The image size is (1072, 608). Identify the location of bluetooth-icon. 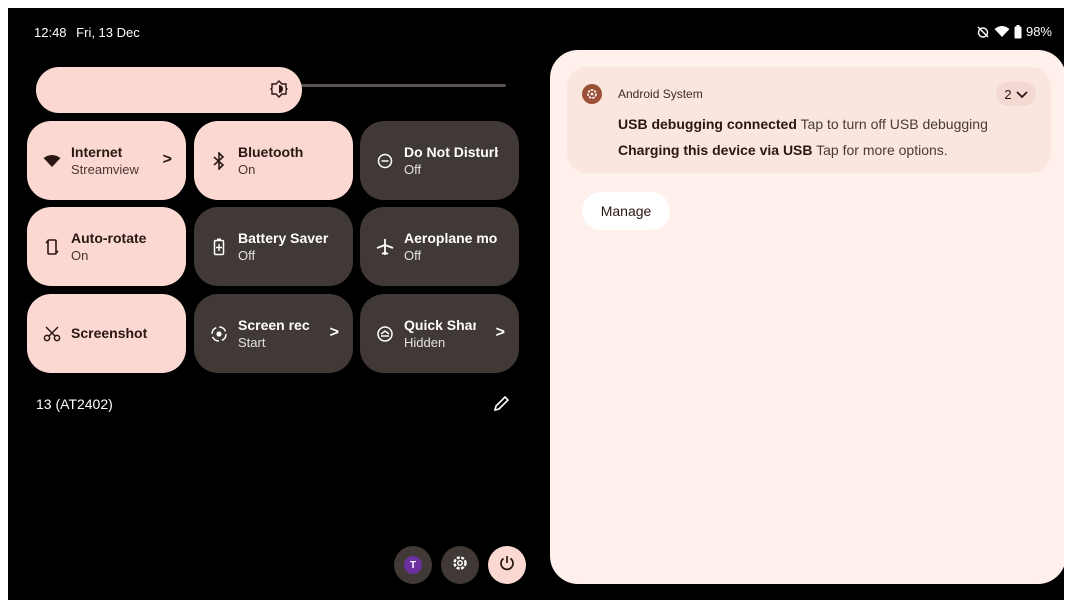
(219, 161).